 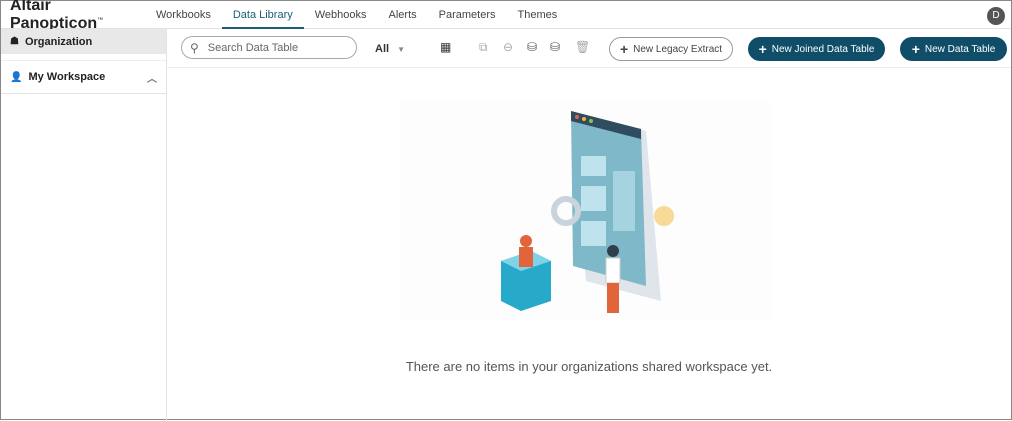 What do you see at coordinates (996, 16) in the screenshot?
I see `user-avatar: D` at bounding box center [996, 16].